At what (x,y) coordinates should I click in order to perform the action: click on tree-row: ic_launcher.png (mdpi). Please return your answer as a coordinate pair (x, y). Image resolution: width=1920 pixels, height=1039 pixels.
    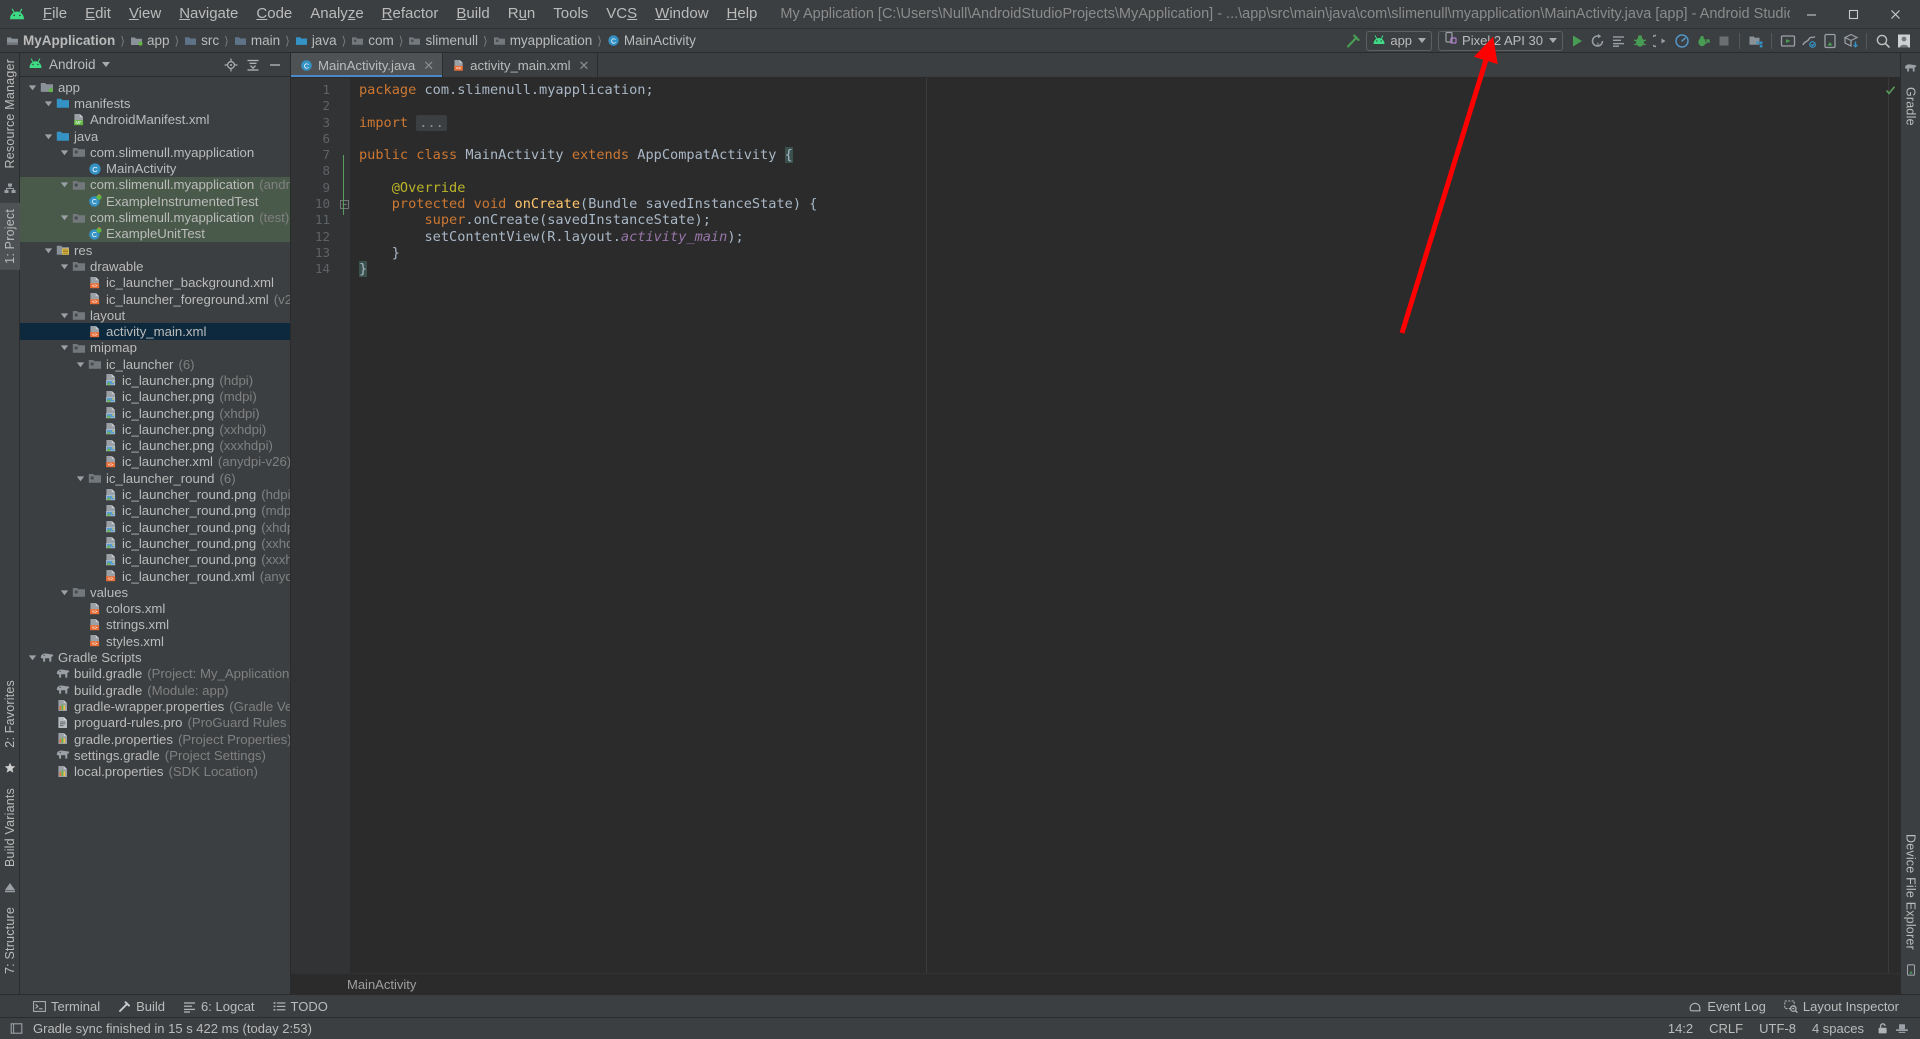
    Looking at the image, I should click on (155, 397).